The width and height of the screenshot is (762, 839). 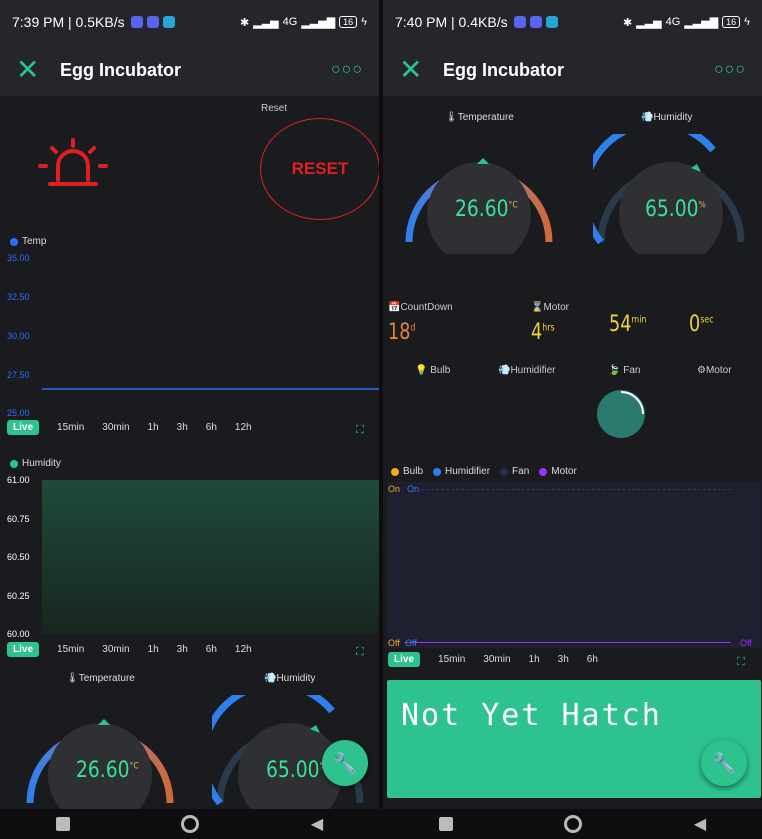 I want to click on lcd-display: Not Yet Hatch, so click(x=574, y=739).